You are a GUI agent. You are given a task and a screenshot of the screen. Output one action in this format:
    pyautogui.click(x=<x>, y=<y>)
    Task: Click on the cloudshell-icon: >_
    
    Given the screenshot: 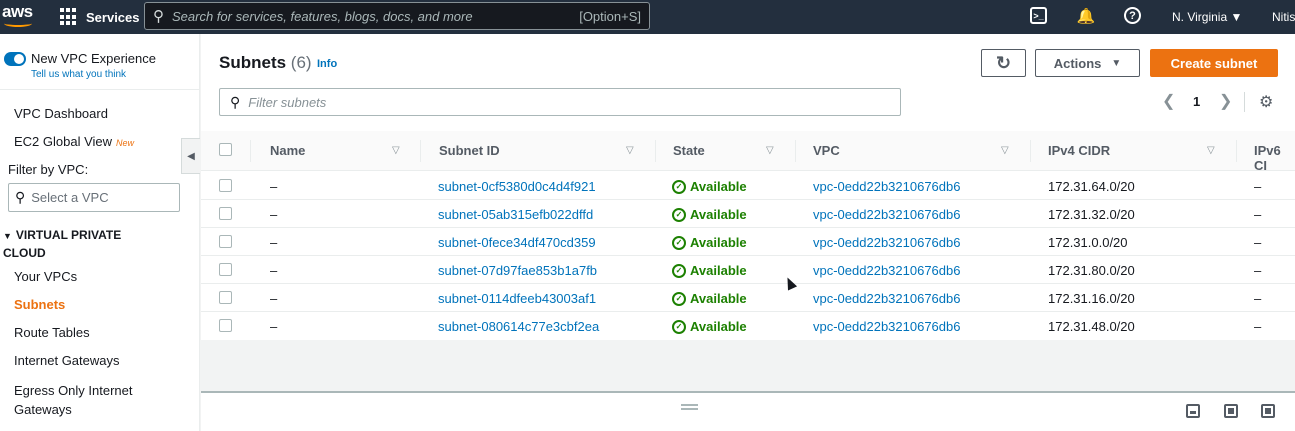 What is the action you would take?
    pyautogui.click(x=1038, y=15)
    